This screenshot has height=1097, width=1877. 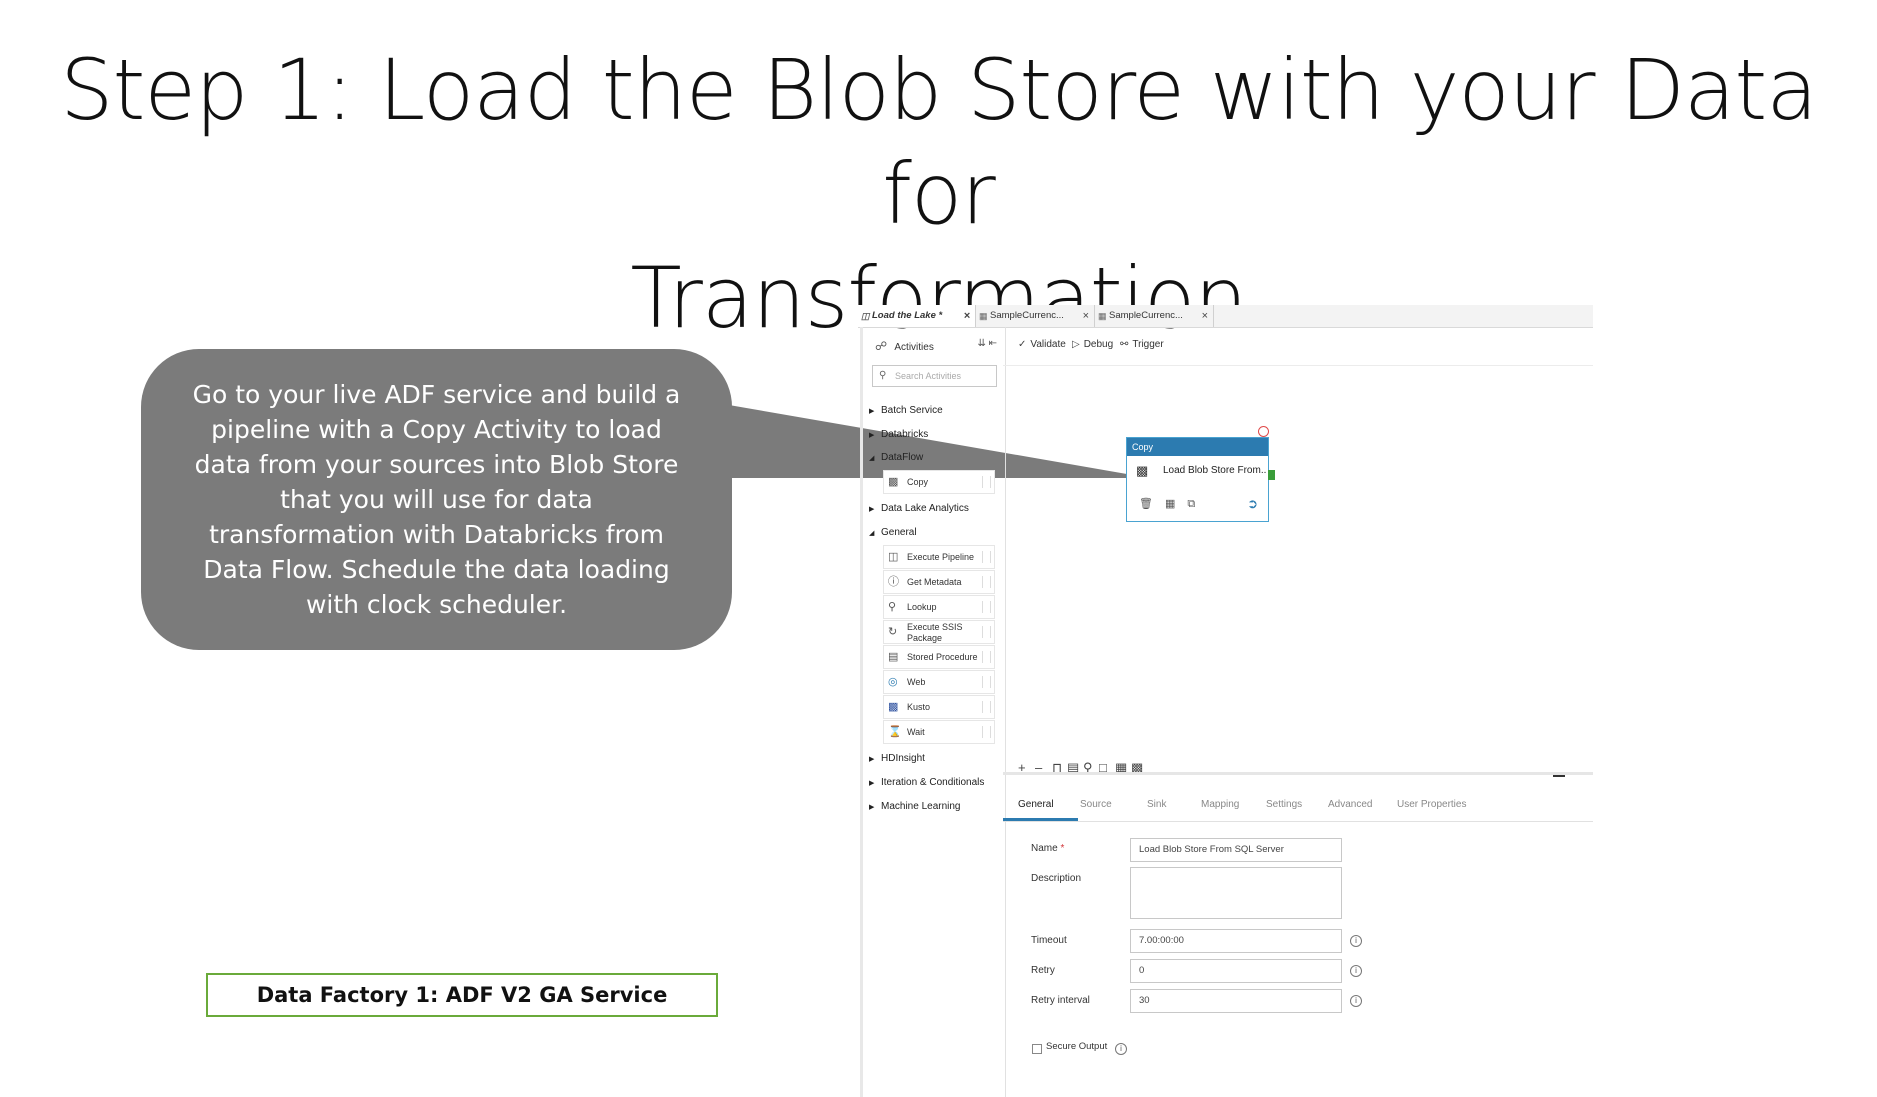 I want to click on activity-wait: ⌛ Wait, so click(x=939, y=732).